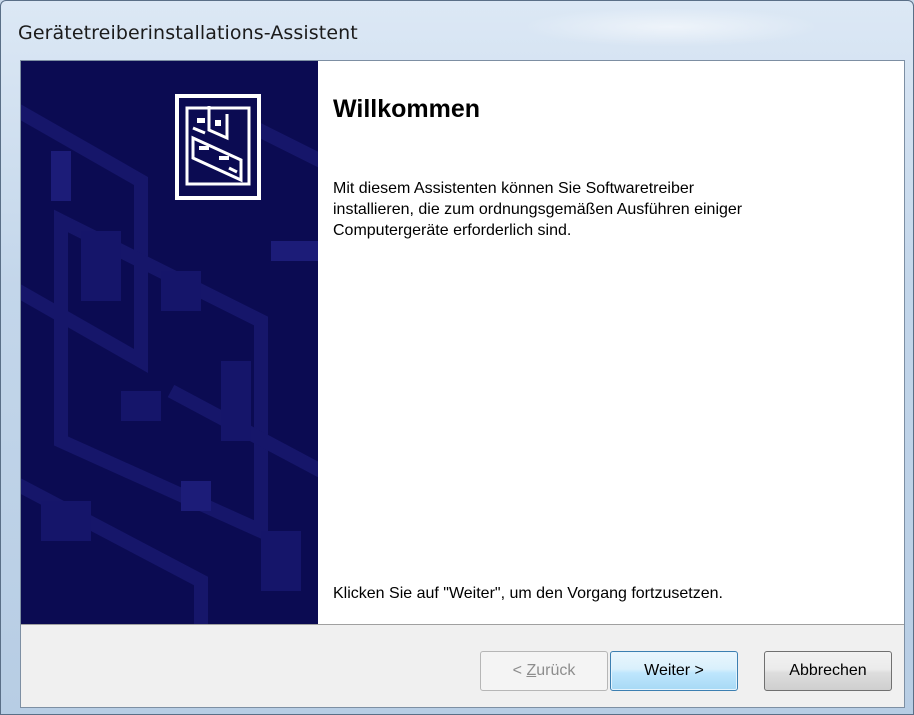 This screenshot has height=715, width=914. What do you see at coordinates (671, 27) in the screenshot?
I see `title-bar-glare` at bounding box center [671, 27].